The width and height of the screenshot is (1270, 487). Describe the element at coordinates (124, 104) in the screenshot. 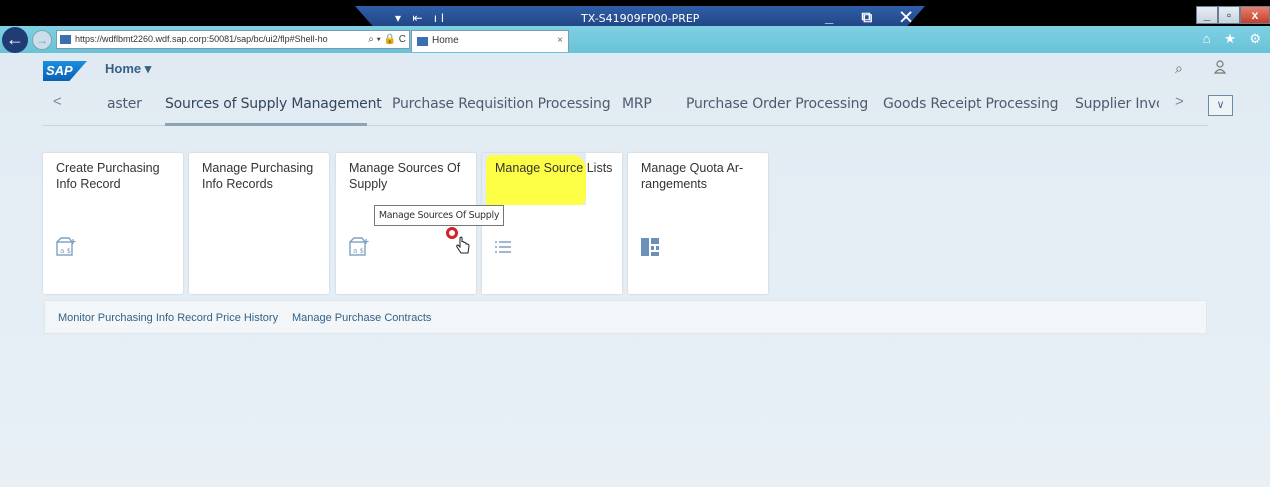

I see `tab-master-data: aster` at that location.